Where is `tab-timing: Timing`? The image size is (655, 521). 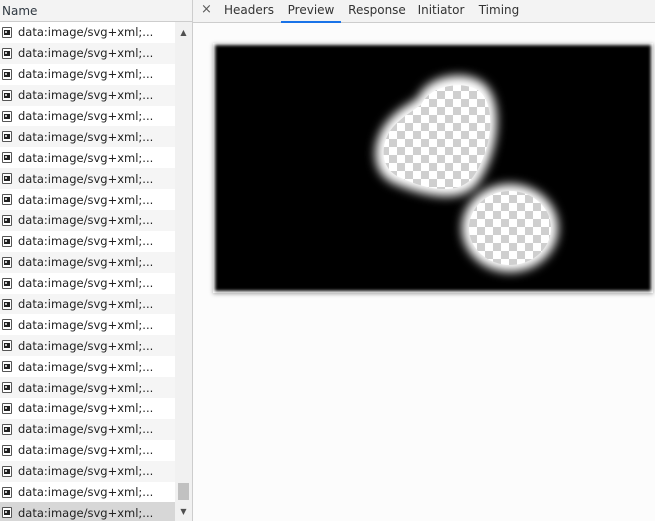
tab-timing: Timing is located at coordinates (499, 11).